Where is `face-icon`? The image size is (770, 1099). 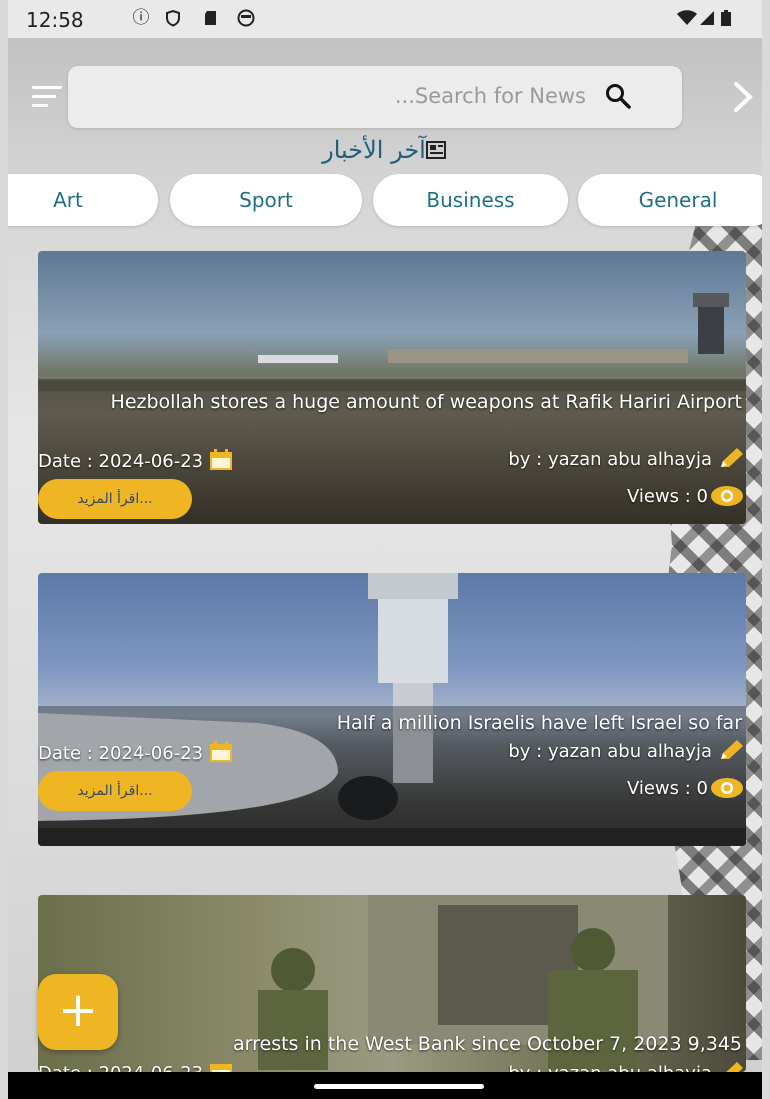
face-icon is located at coordinates (245, 18).